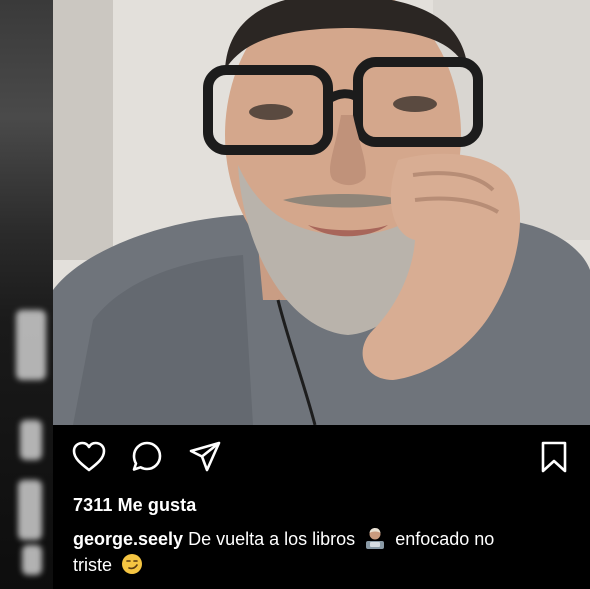 The image size is (590, 589). What do you see at coordinates (205, 457) in the screenshot?
I see `send-icon` at bounding box center [205, 457].